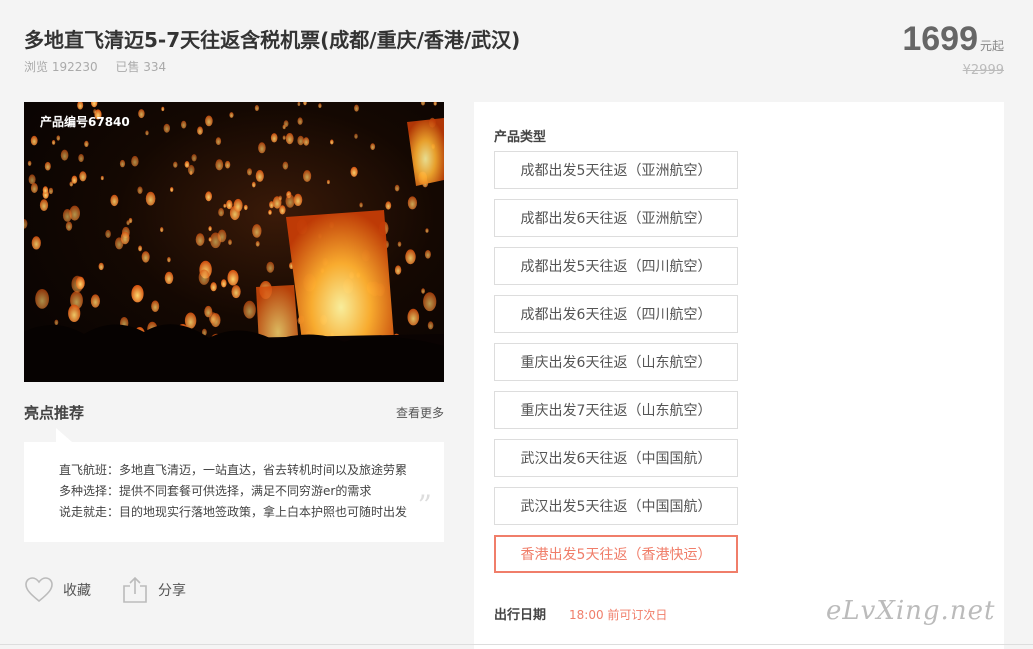  What do you see at coordinates (272, 40) in the screenshot?
I see `page-title: 多地直飞清迈5-7天往返含税机票(成都/重庆/香港/武汉)` at bounding box center [272, 40].